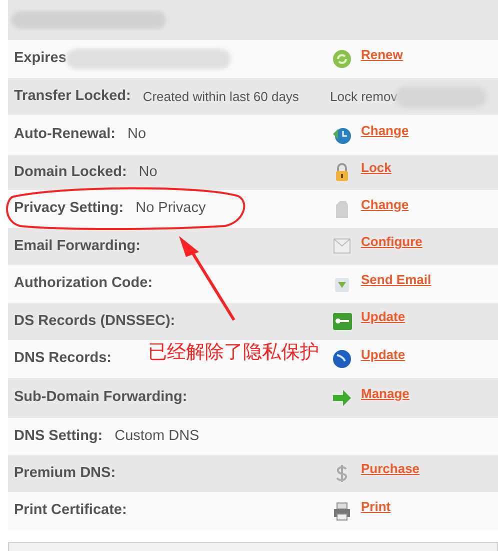  I want to click on action-link: Purchase, so click(390, 468).